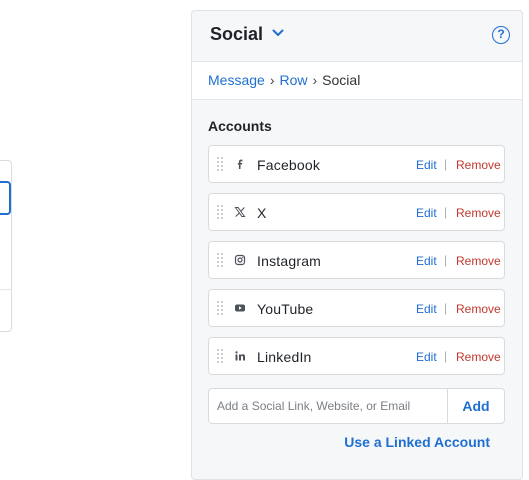  Describe the element at coordinates (236, 34) in the screenshot. I see `panel-title: Social` at that location.